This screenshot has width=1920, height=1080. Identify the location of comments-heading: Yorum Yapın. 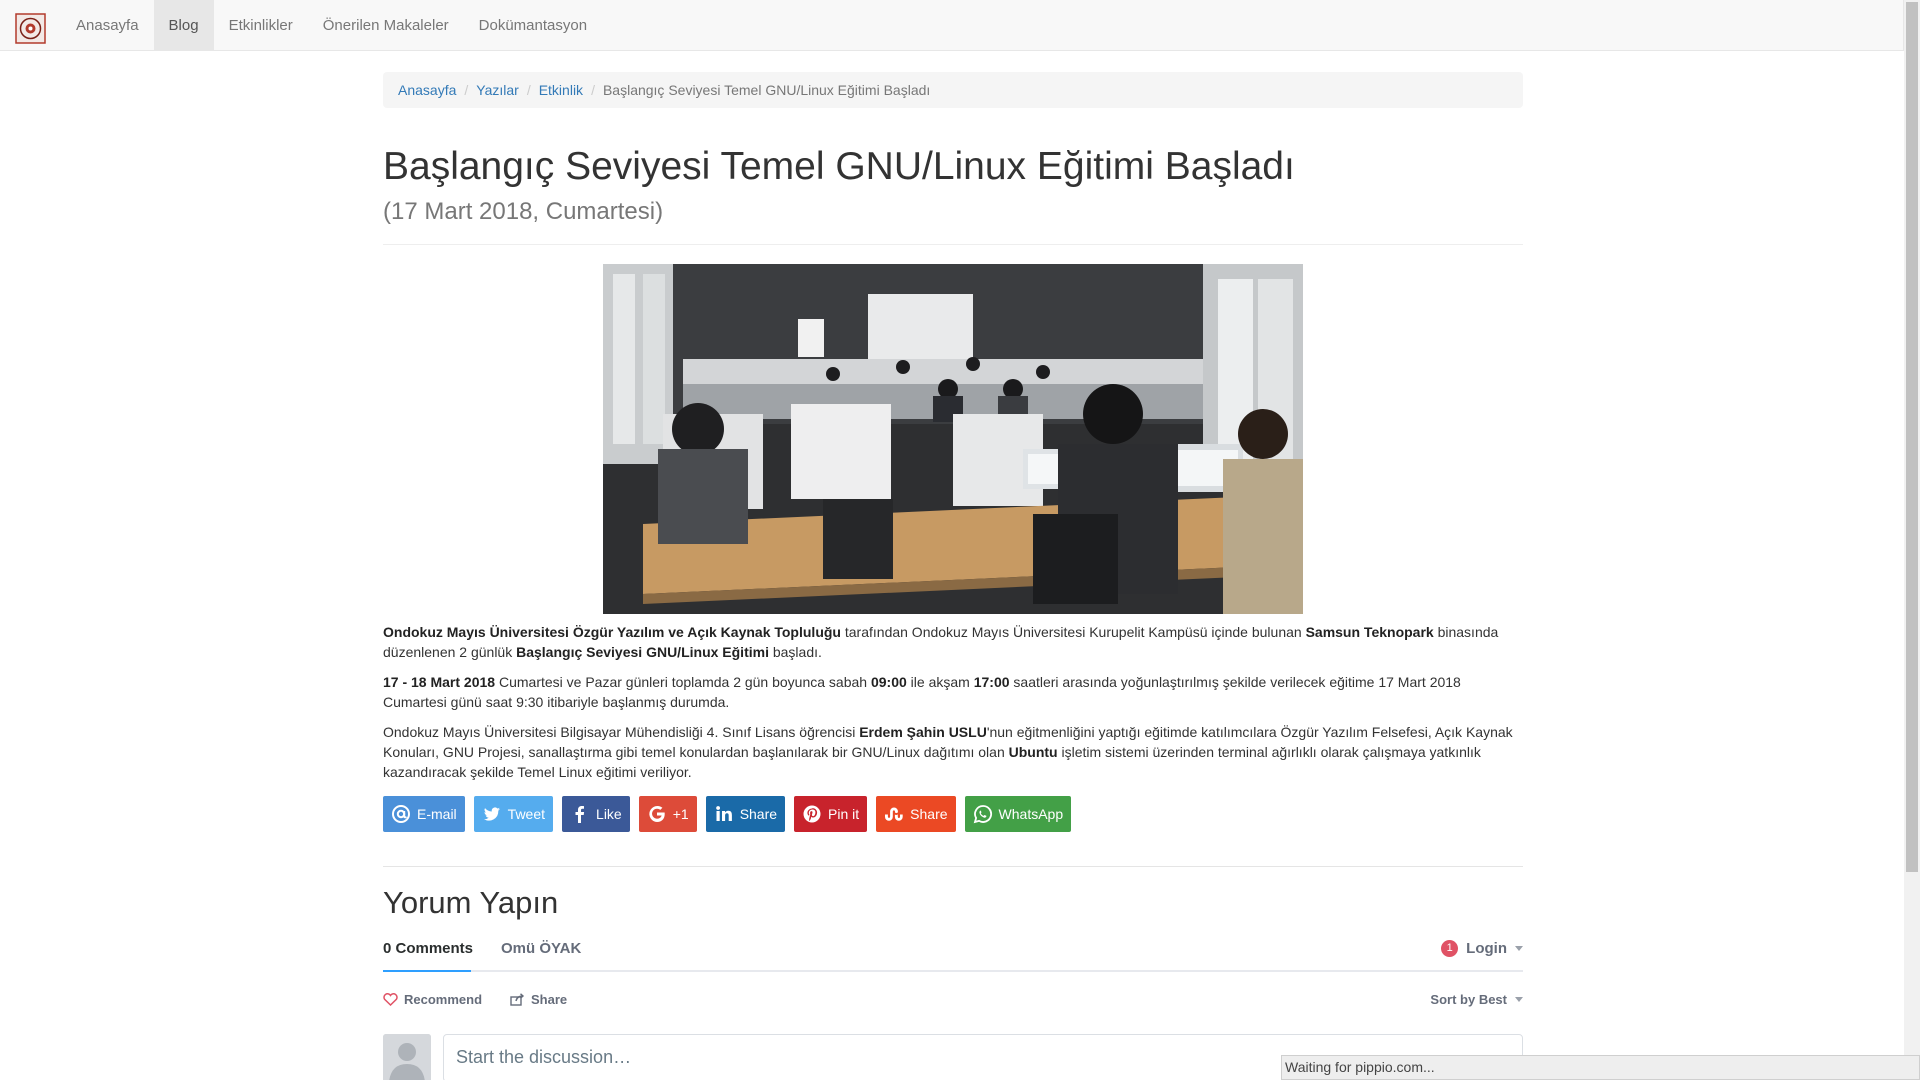
(471, 902).